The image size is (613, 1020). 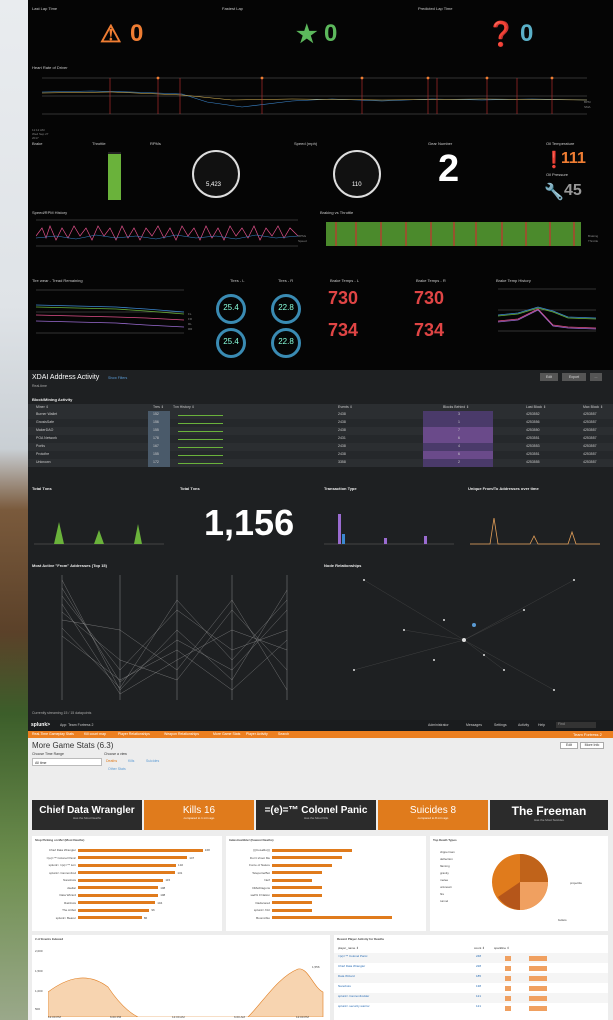 I want to click on bar-label: splunk> Bearer, so click(x=65, y=917).